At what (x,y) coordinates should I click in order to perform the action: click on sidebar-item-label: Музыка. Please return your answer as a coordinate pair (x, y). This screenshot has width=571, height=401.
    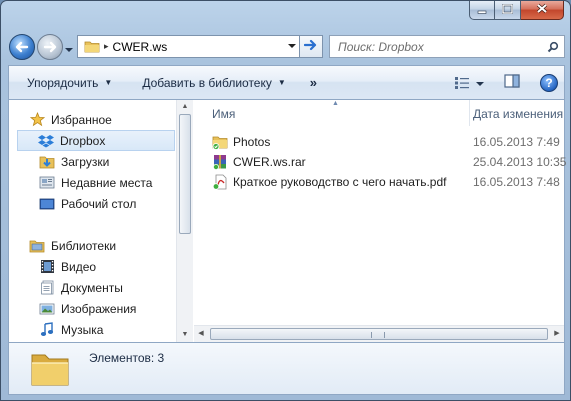
    Looking at the image, I should click on (82, 329).